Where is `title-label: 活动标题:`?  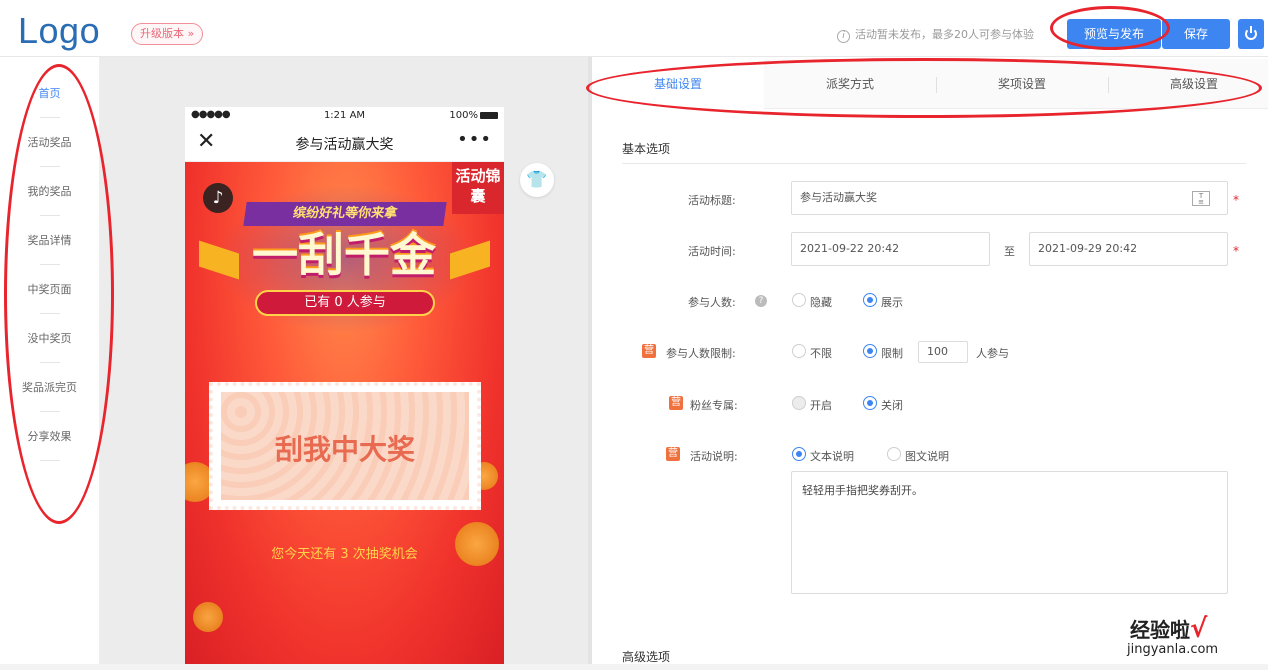 title-label: 活动标题: is located at coordinates (712, 200).